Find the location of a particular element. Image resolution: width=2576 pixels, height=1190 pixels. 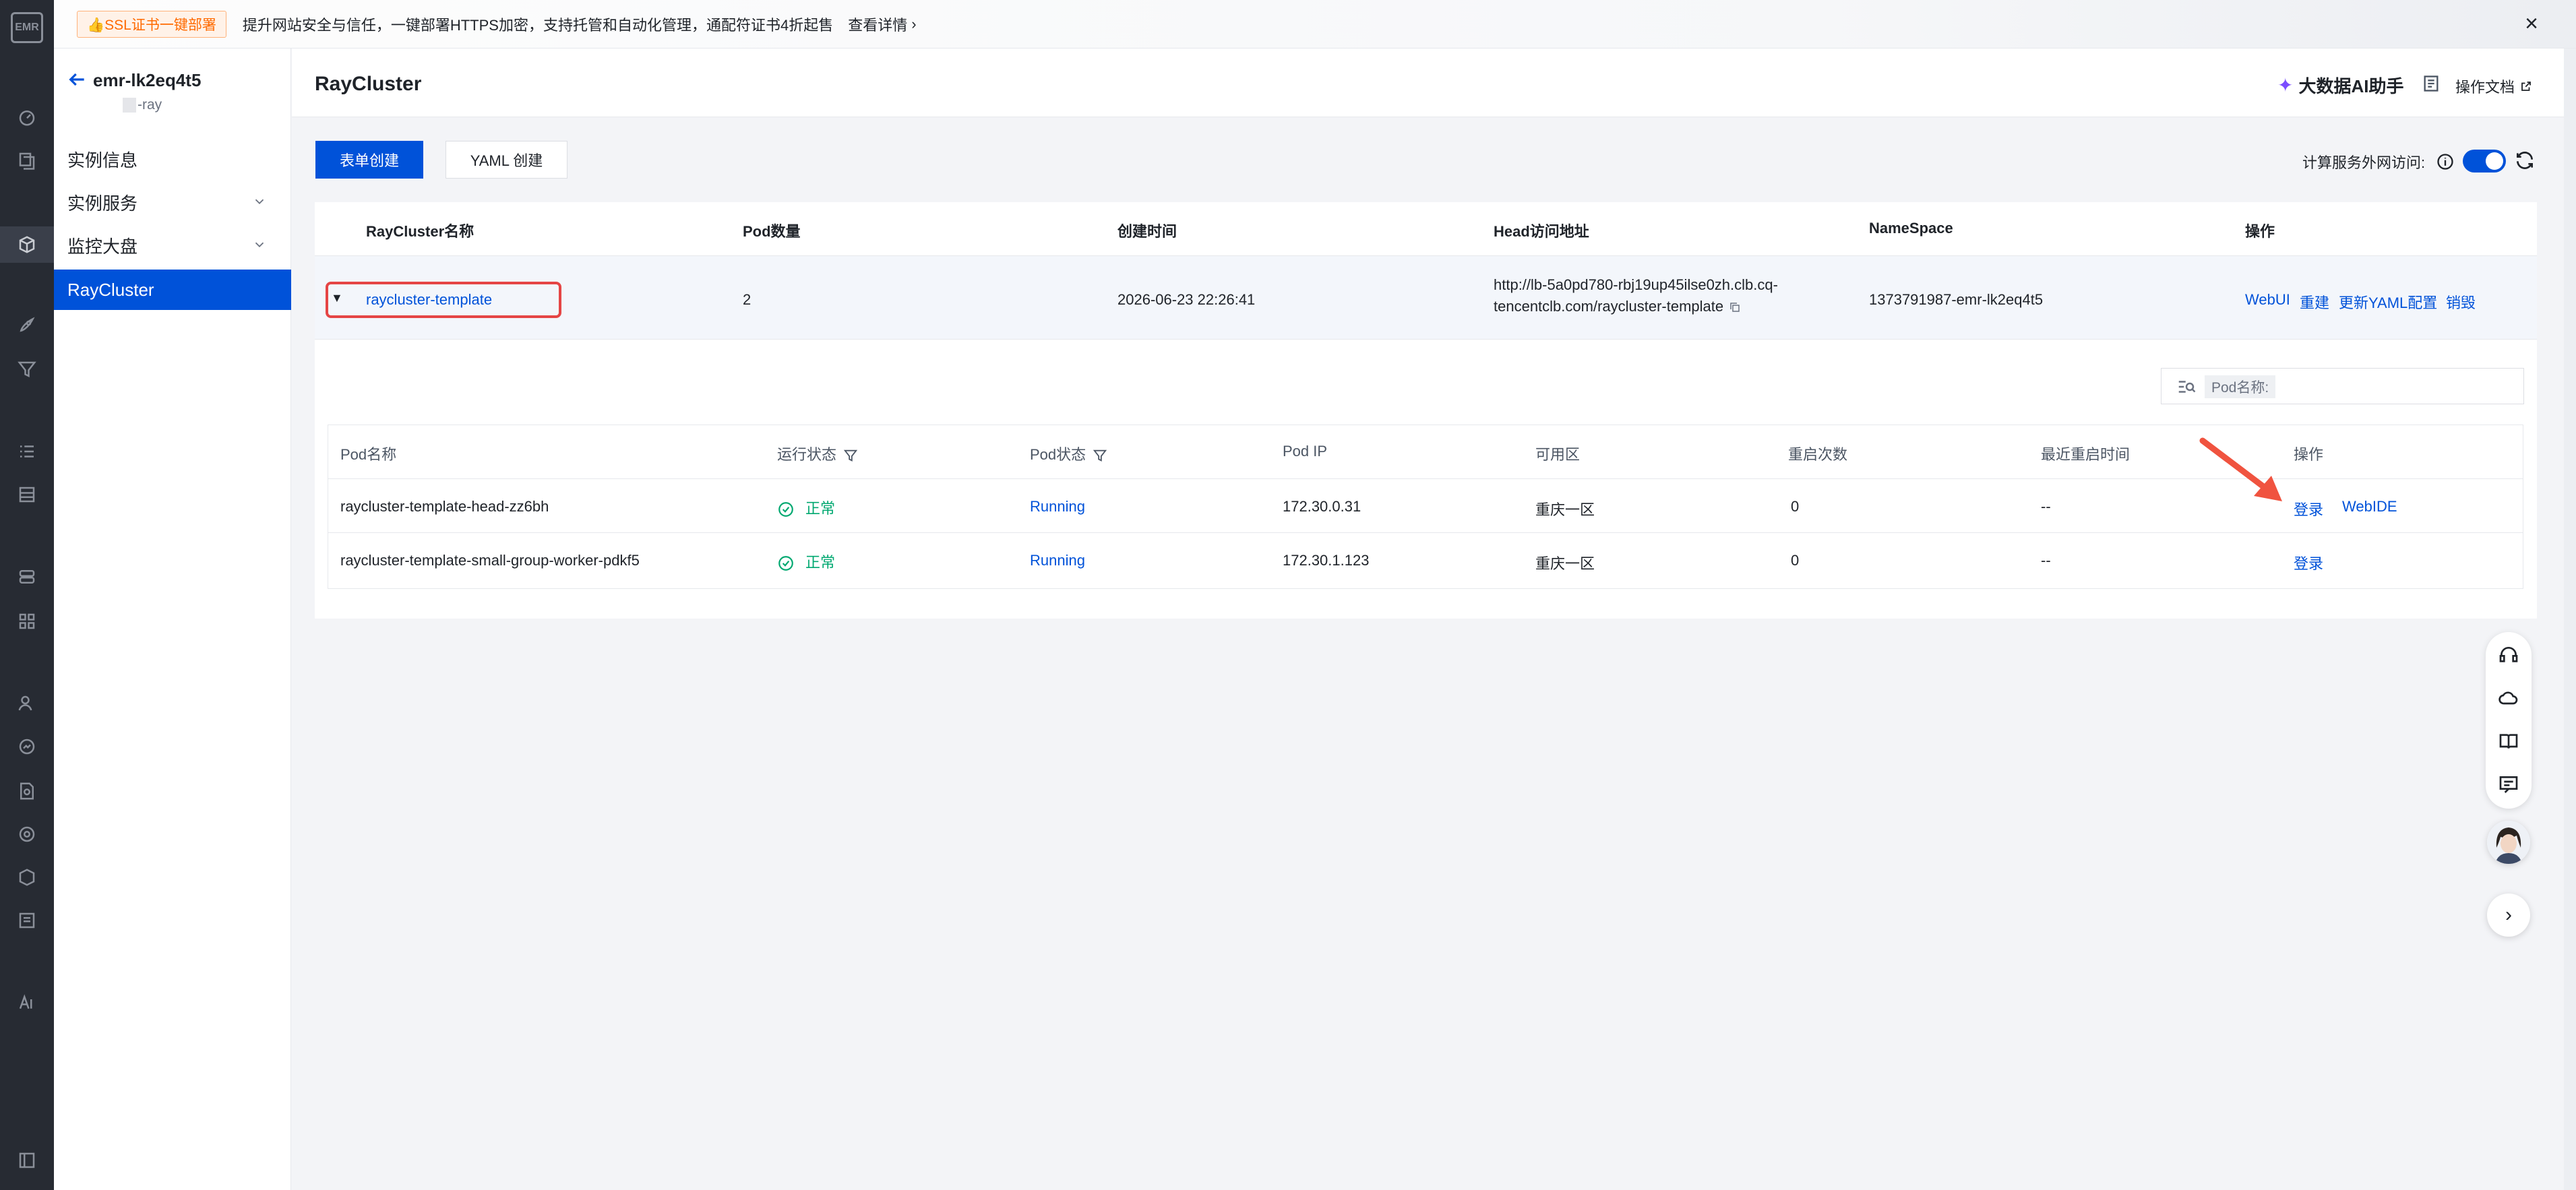

col-pod-name: Pod名称 is located at coordinates (369, 455).